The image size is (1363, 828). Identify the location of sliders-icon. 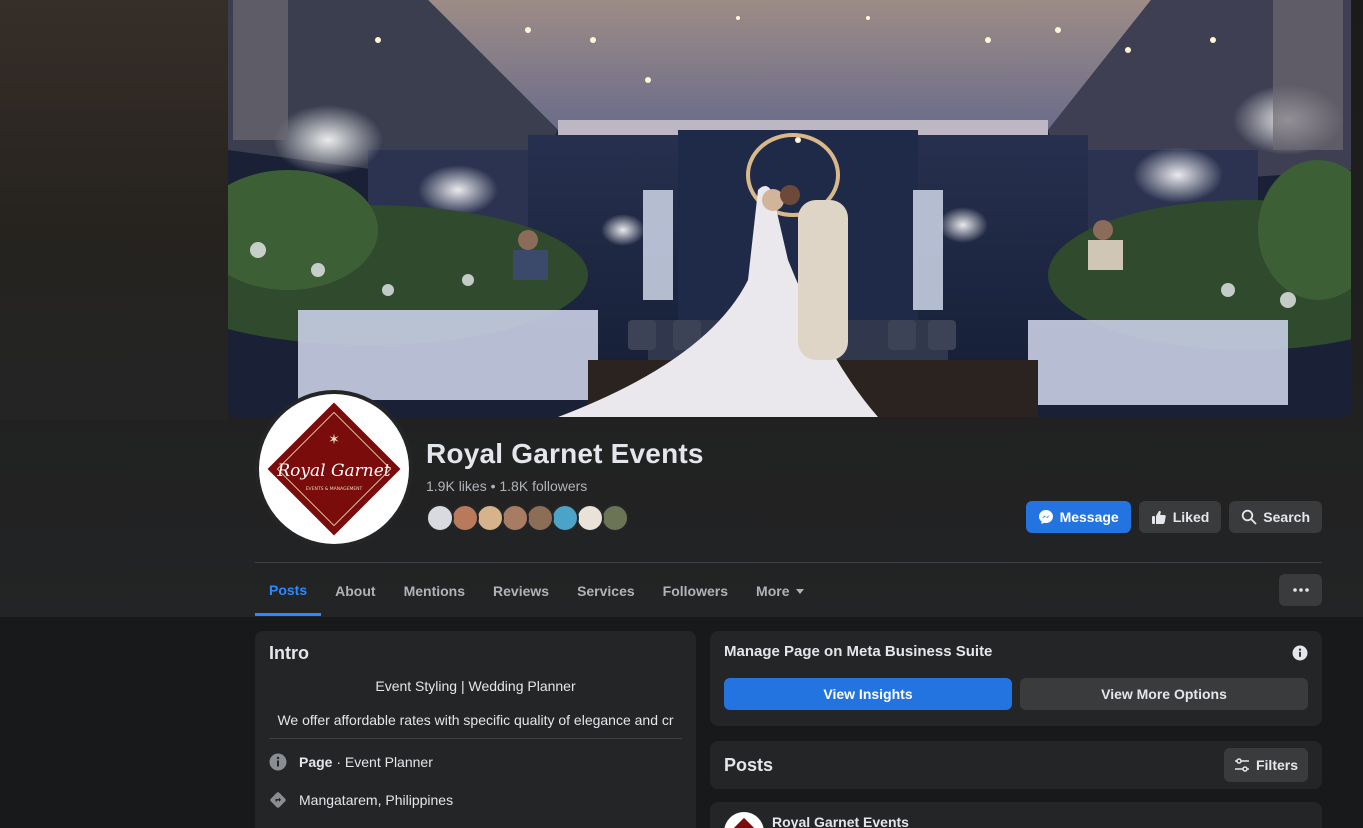
(1241, 765).